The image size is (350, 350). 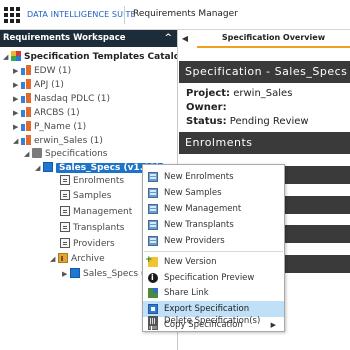 What do you see at coordinates (194, 241) in the screenshot?
I see `menu-item-label: New Providers` at bounding box center [194, 241].